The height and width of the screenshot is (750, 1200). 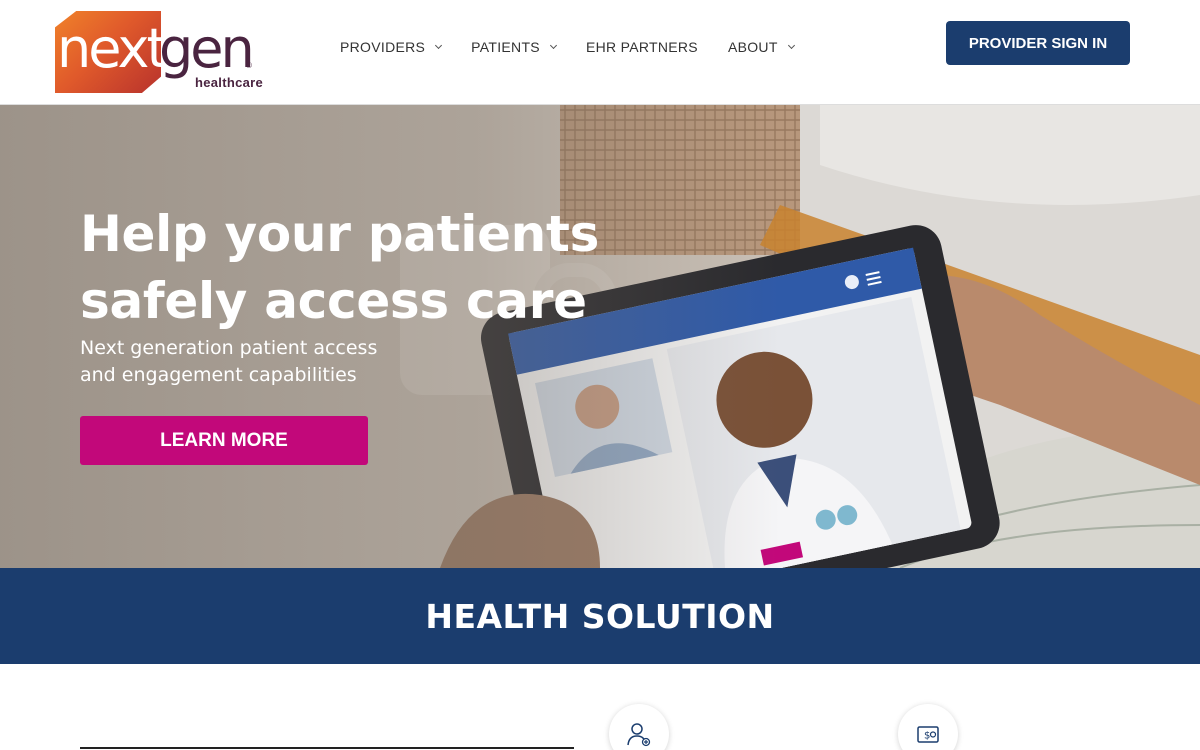 What do you see at coordinates (207, 48) in the screenshot?
I see `logo-gen-text: gen` at bounding box center [207, 48].